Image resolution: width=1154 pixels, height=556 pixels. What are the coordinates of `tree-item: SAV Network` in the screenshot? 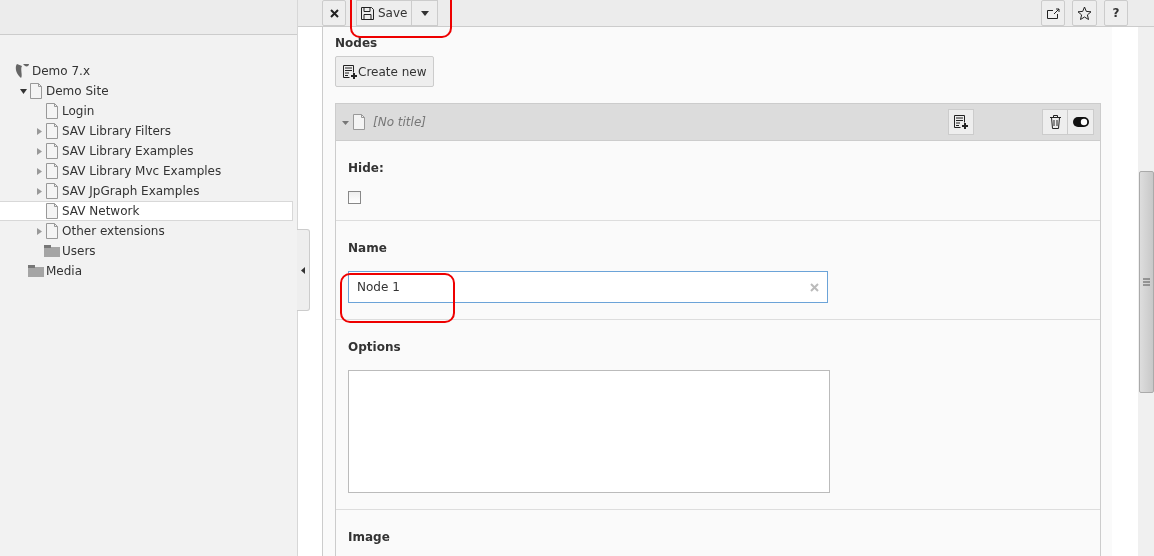 It's located at (101, 211).